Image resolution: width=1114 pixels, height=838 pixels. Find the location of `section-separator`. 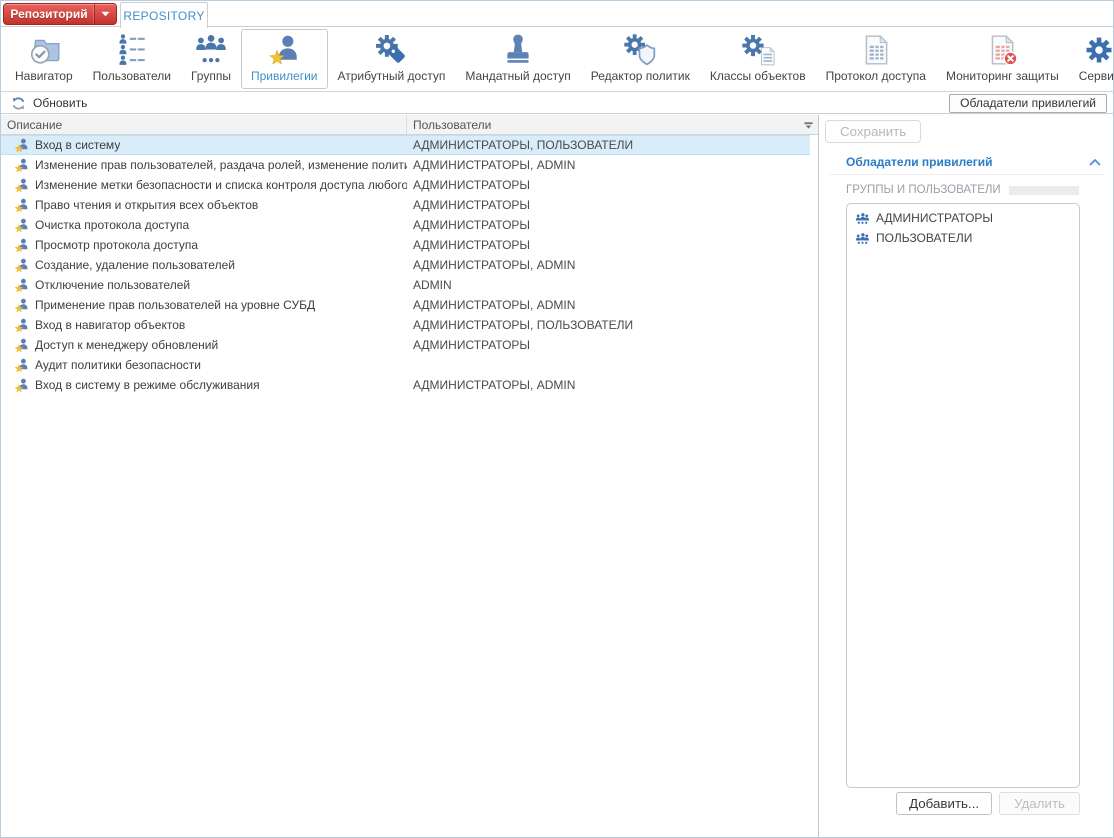

section-separator is located at coordinates (966, 174).